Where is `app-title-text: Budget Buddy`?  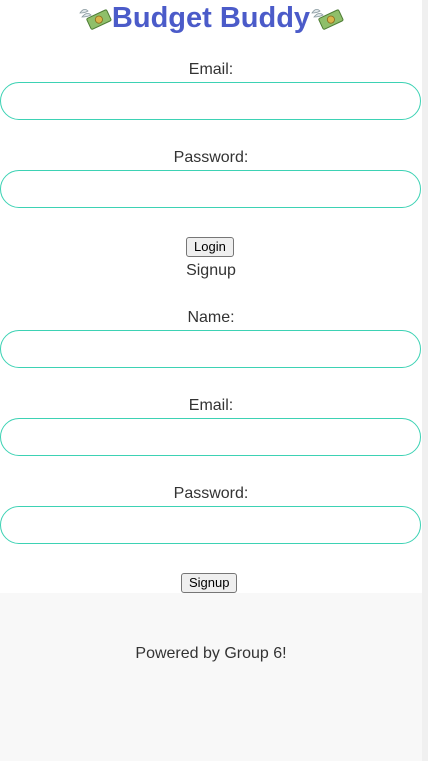 app-title-text: Budget Buddy is located at coordinates (211, 17).